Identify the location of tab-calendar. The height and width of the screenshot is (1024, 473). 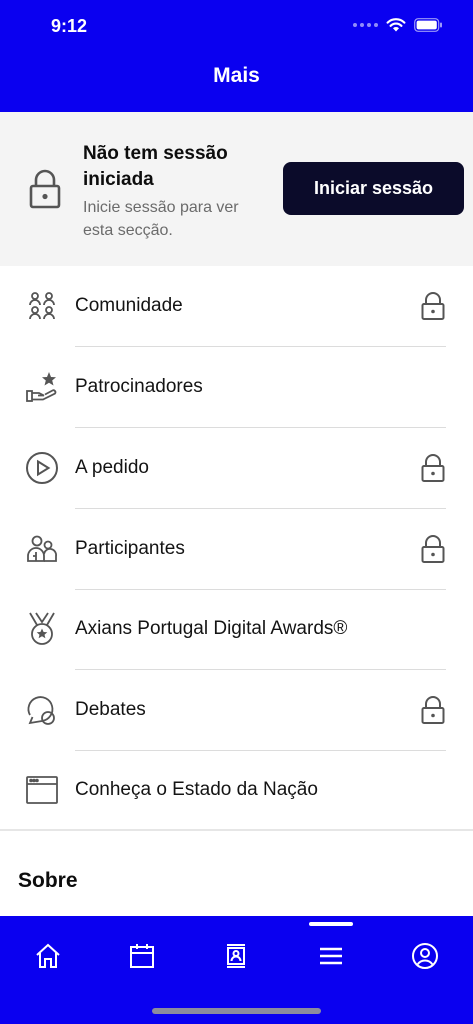
(142, 956).